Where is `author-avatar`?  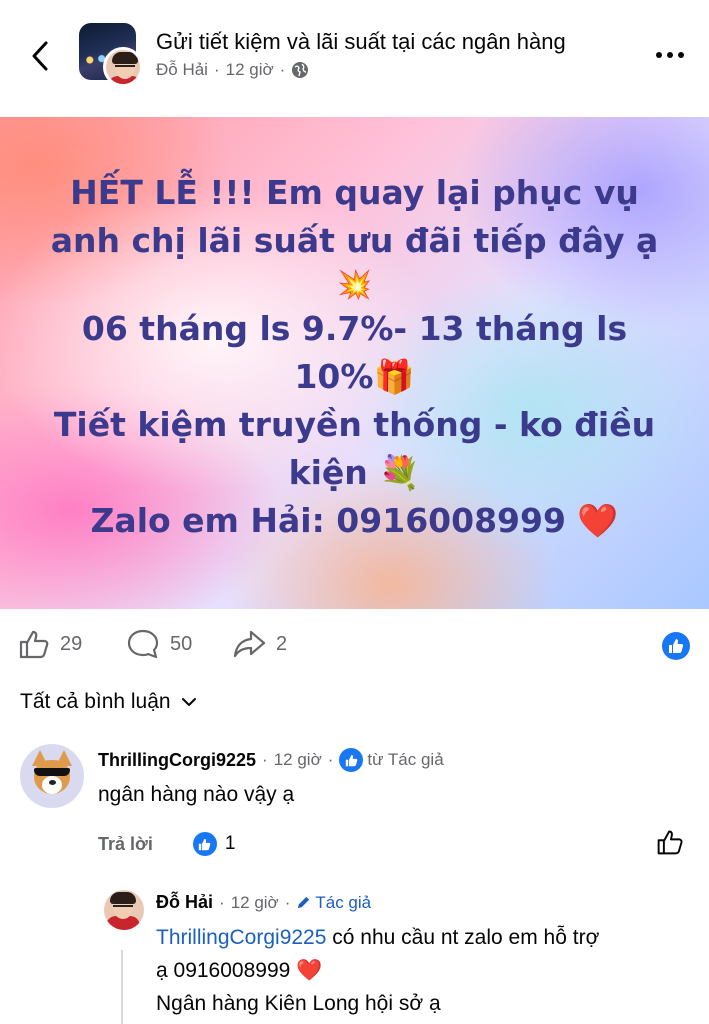
author-avatar is located at coordinates (123, 67).